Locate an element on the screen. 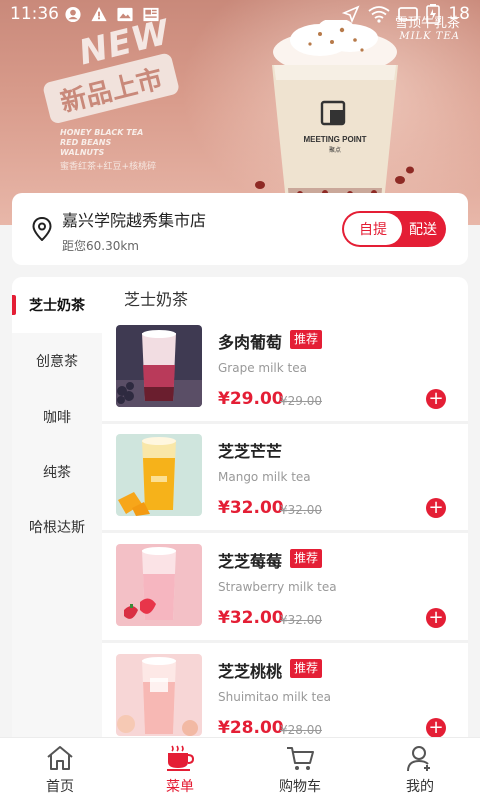 This screenshot has width=480, height=800. delivery-option: 配送 is located at coordinates (423, 229).